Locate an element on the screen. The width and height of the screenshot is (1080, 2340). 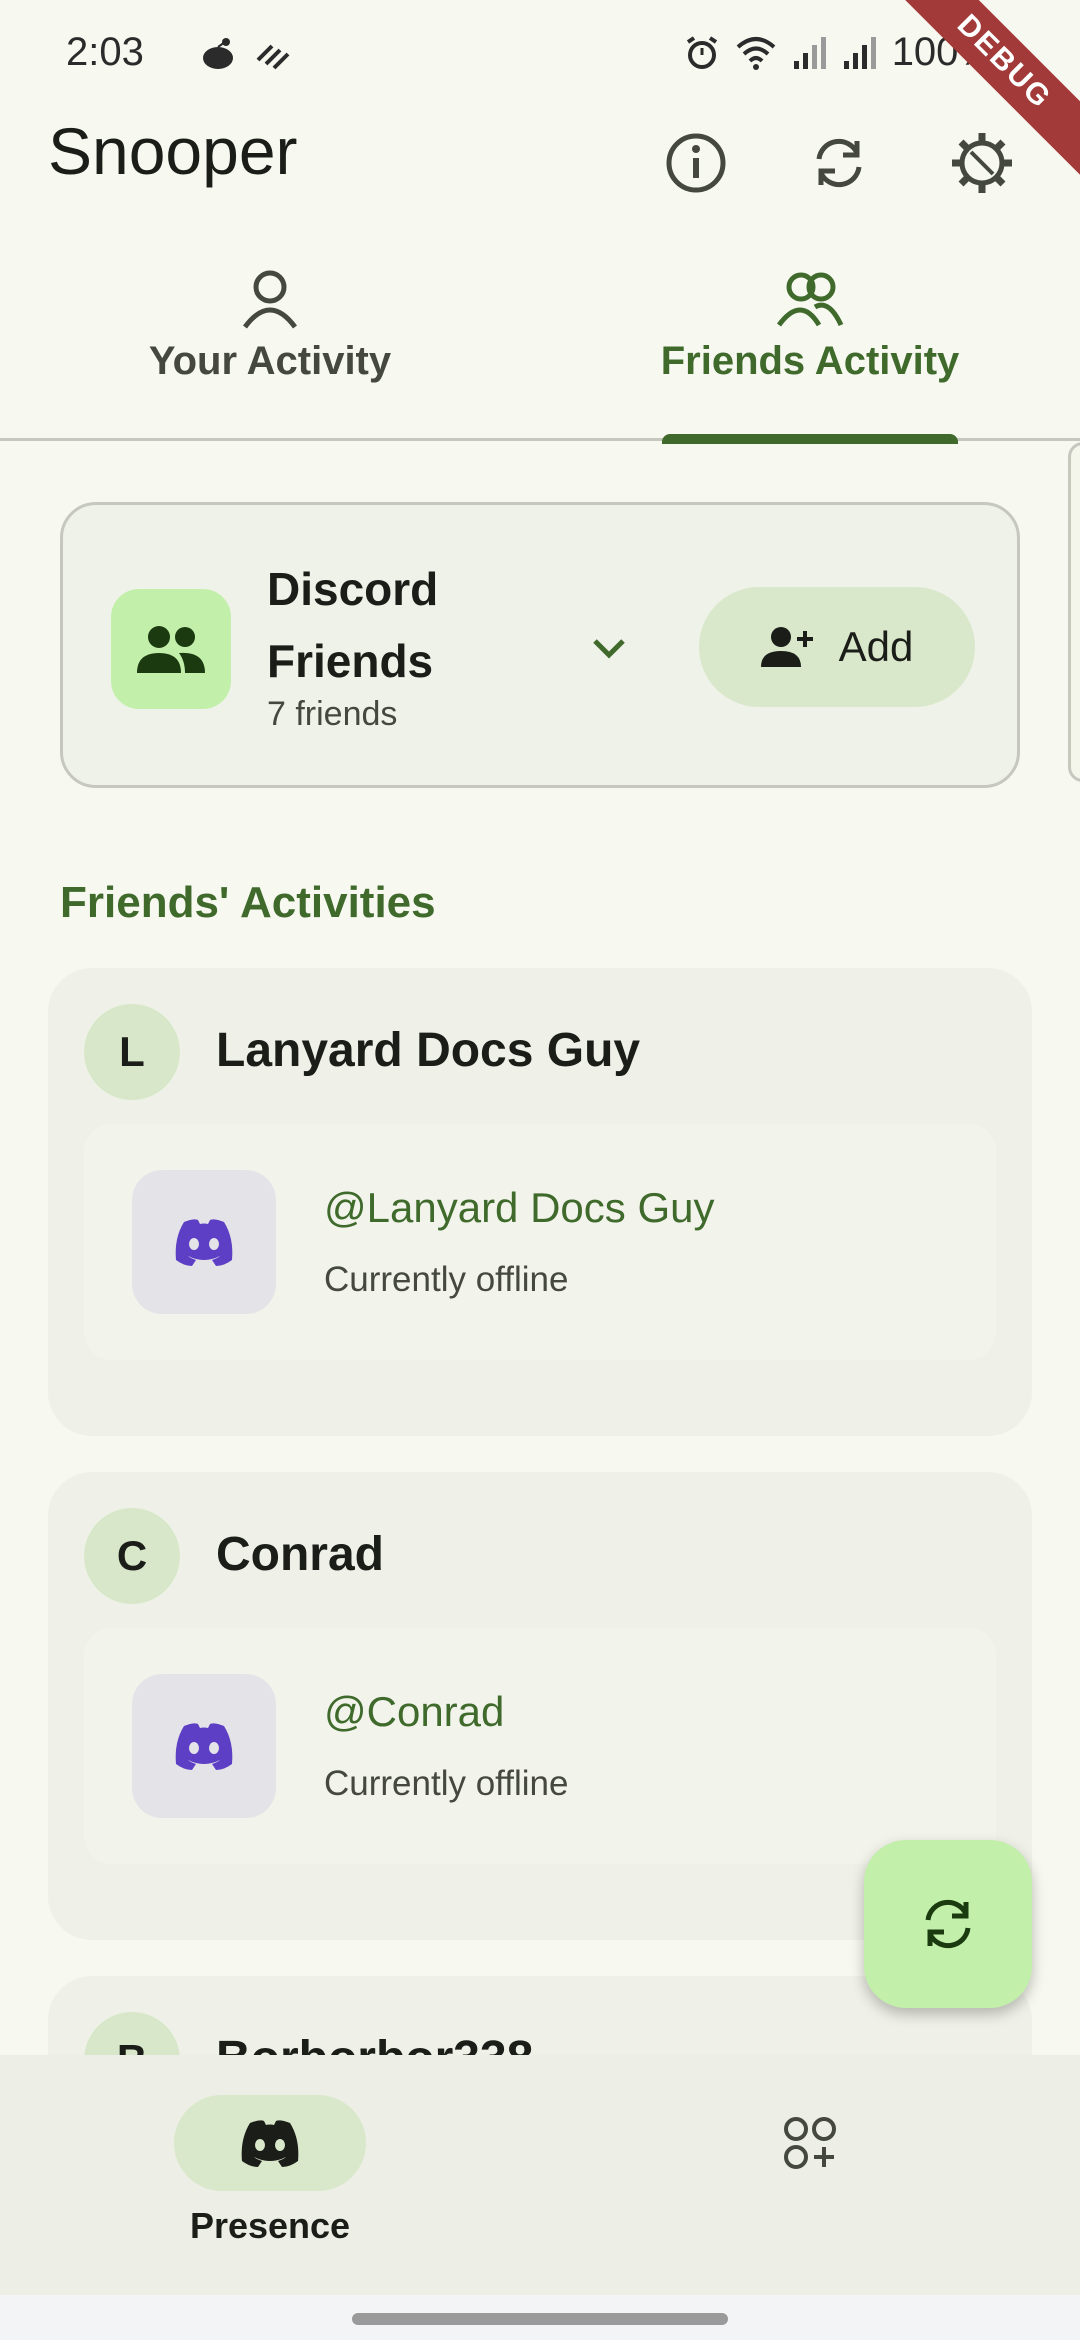
info-icon is located at coordinates (696, 163).